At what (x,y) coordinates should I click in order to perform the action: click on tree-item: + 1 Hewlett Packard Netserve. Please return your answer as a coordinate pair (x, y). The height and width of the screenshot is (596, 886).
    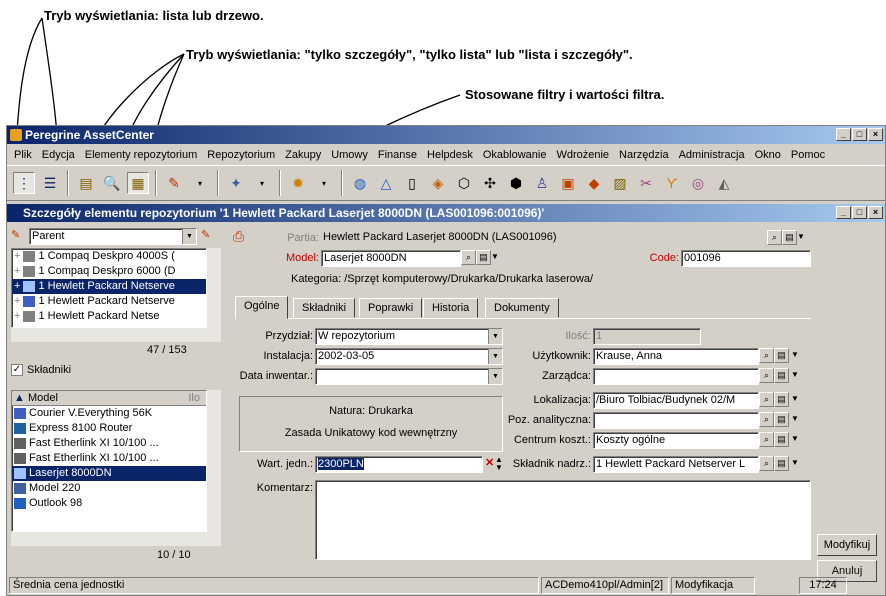
    Looking at the image, I should click on (109, 301).